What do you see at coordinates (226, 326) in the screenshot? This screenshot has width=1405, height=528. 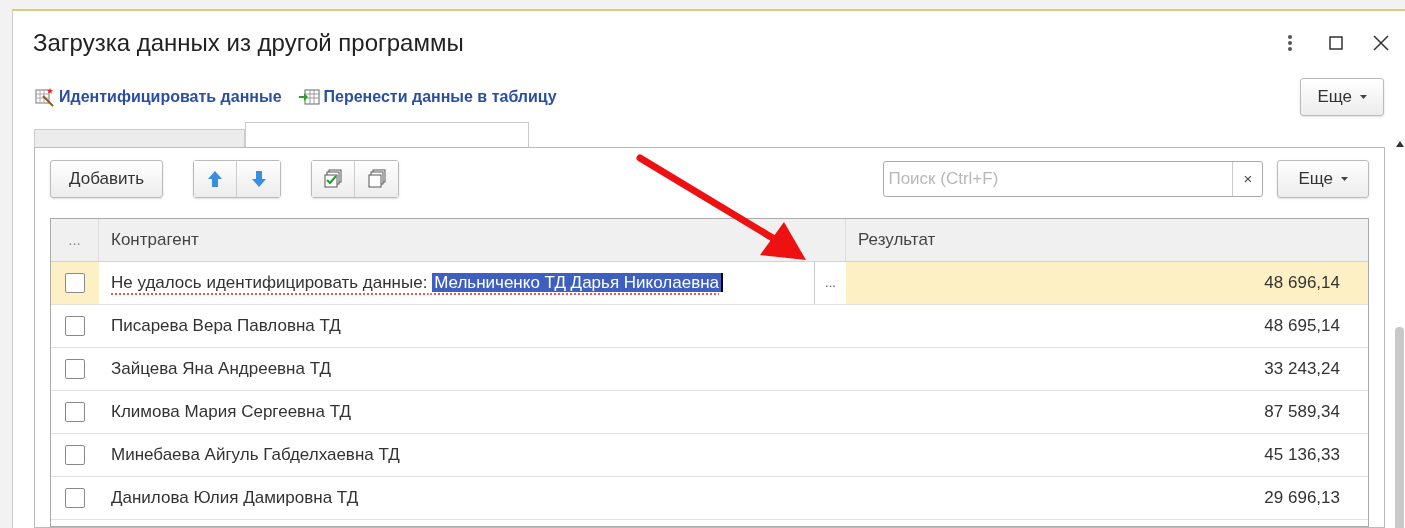 I see `table-cell-text: Писарева Вера Павловна ТД` at bounding box center [226, 326].